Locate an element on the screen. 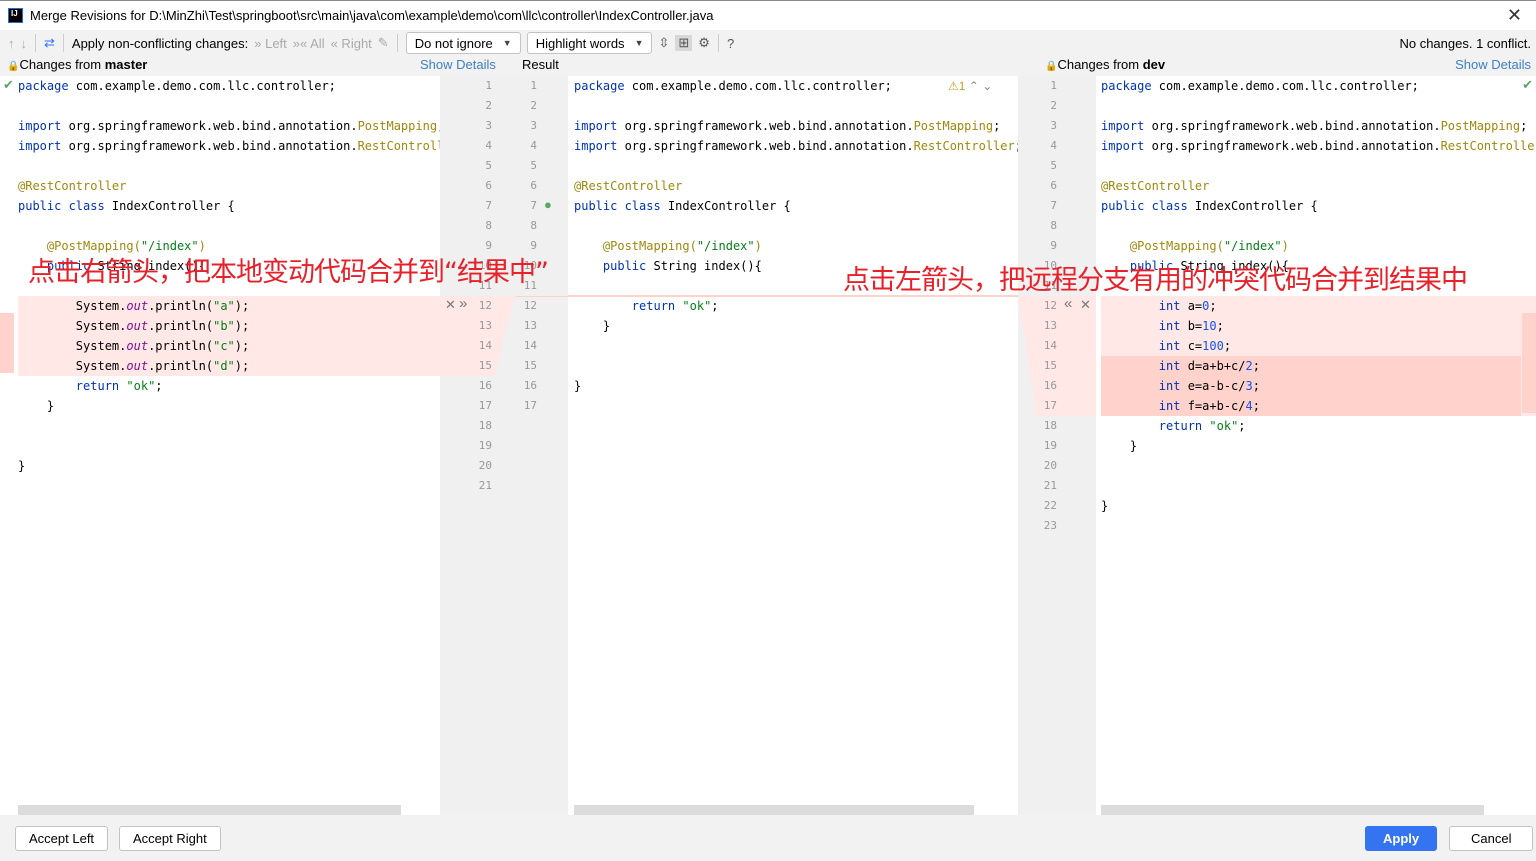  code-token: com.example.demo.com.llc.controller; is located at coordinates (202, 86).